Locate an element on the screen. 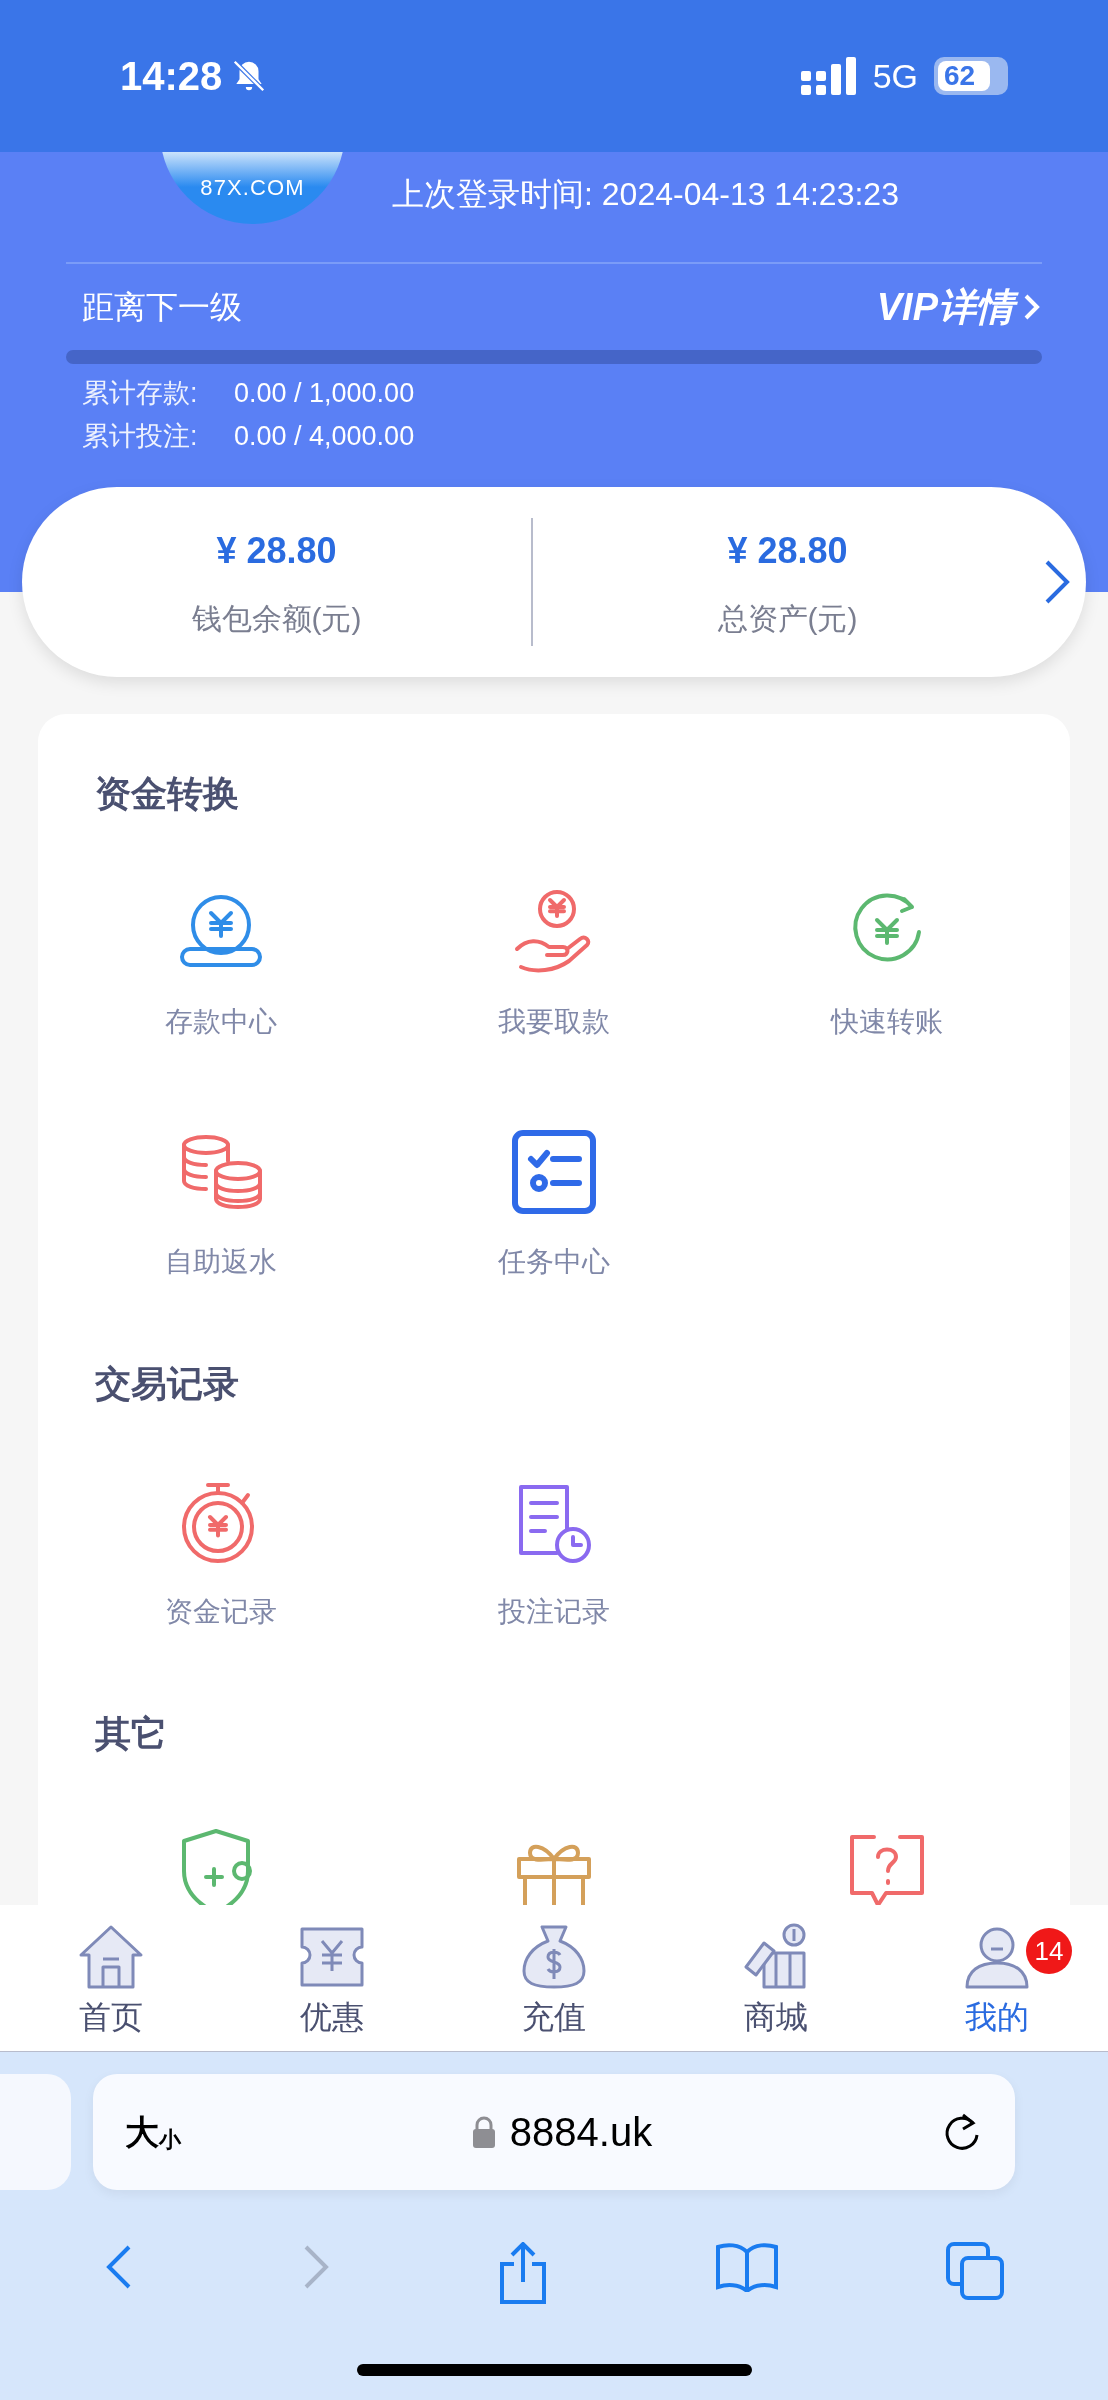  logo: 87X.COM is located at coordinates (252, 188).